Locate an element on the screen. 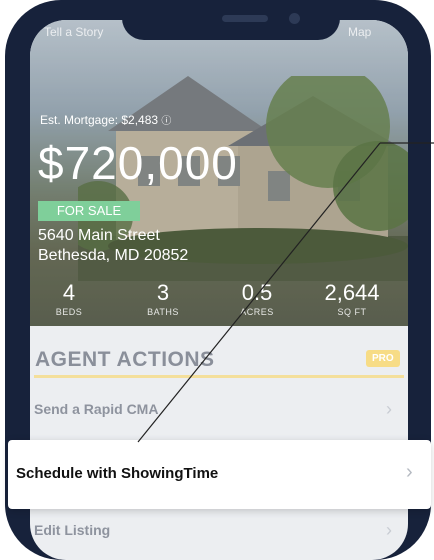 The width and height of the screenshot is (434, 560). map-link: Map is located at coordinates (359, 32).